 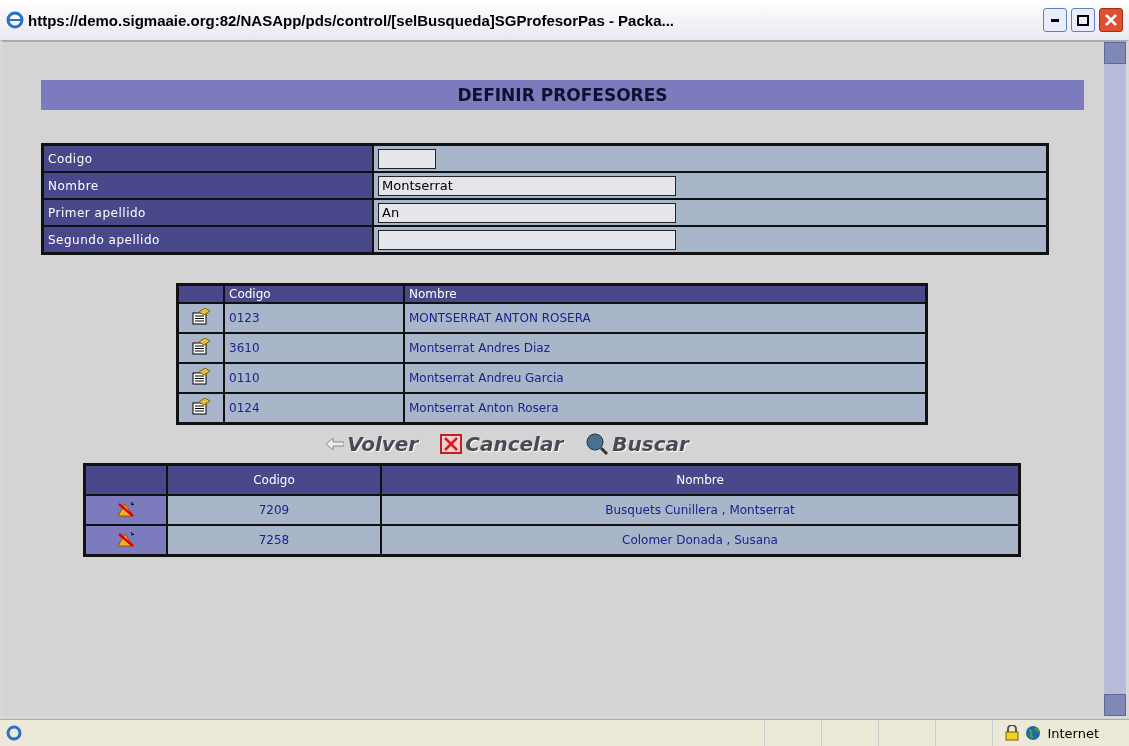 I want to click on scrollbar, so click(x=1115, y=379).